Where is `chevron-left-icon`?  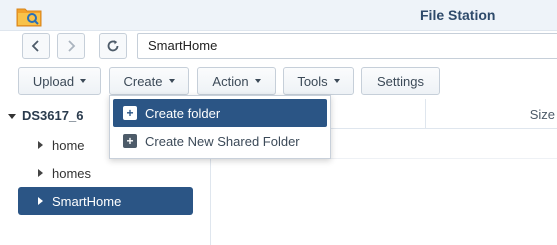 chevron-left-icon is located at coordinates (35, 46).